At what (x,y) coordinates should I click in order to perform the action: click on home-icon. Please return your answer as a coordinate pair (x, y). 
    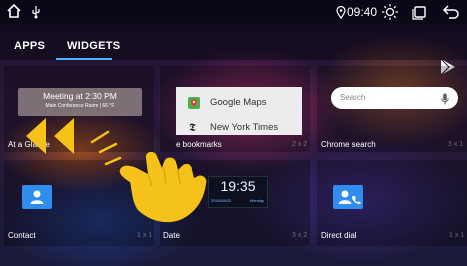
    Looking at the image, I should click on (14, 13).